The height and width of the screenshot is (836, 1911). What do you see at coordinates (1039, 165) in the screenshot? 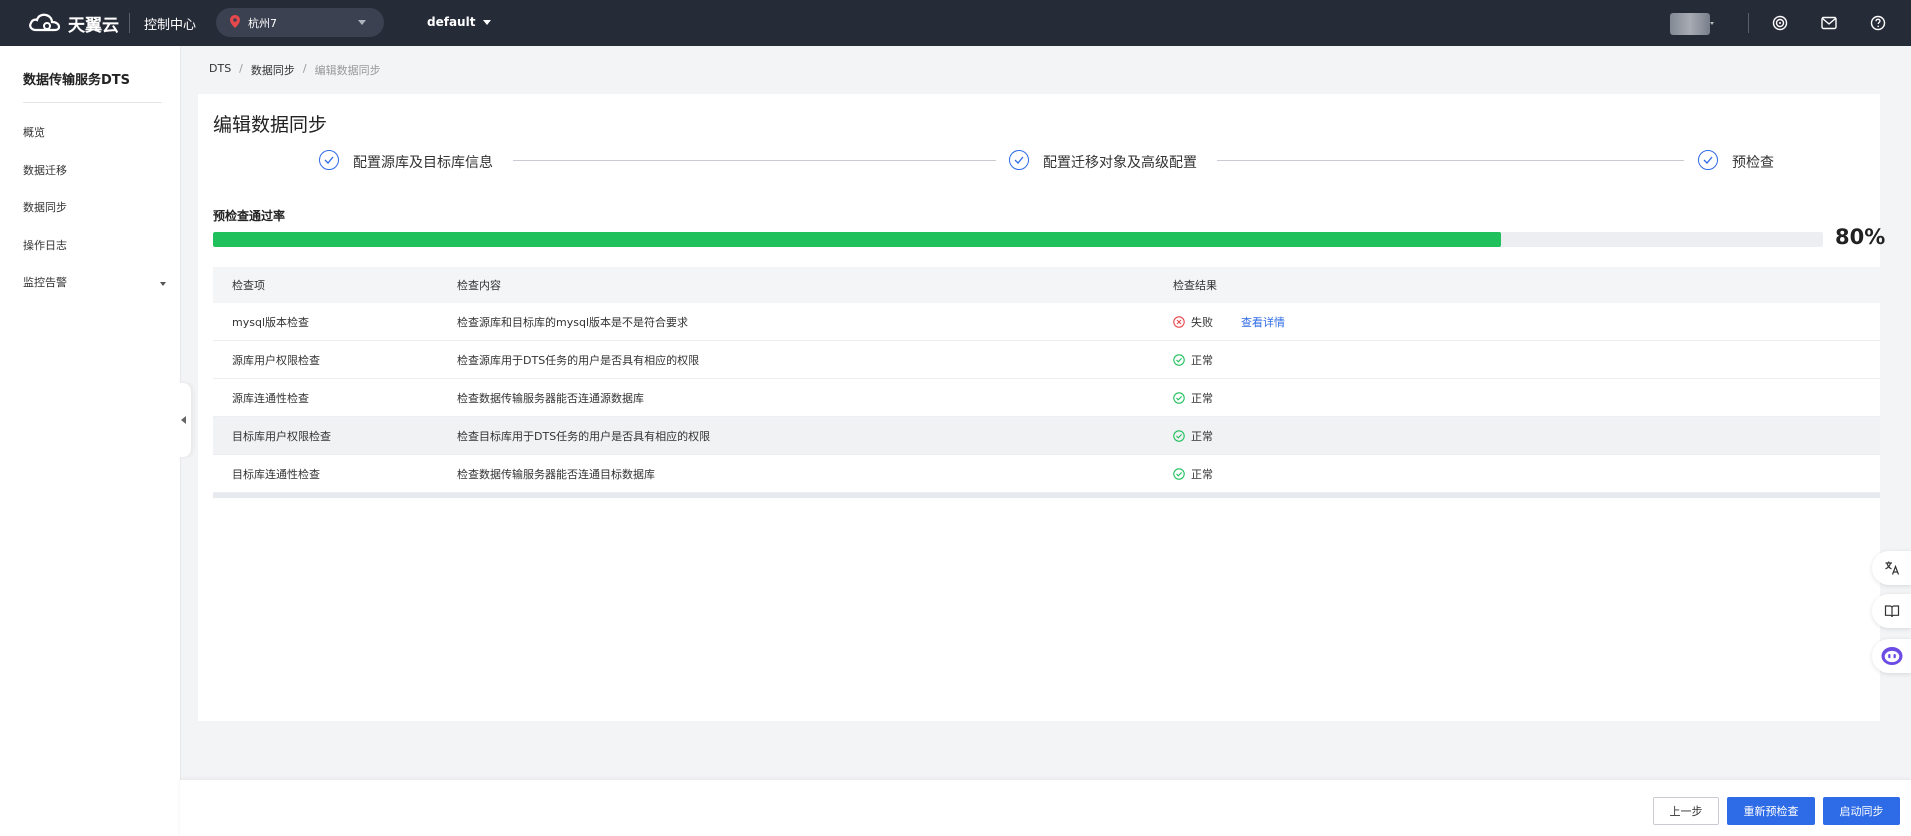
I see `step-indicator: 配置源库及目标库信息 配置迁移对象及高级配置 预检查` at bounding box center [1039, 165].